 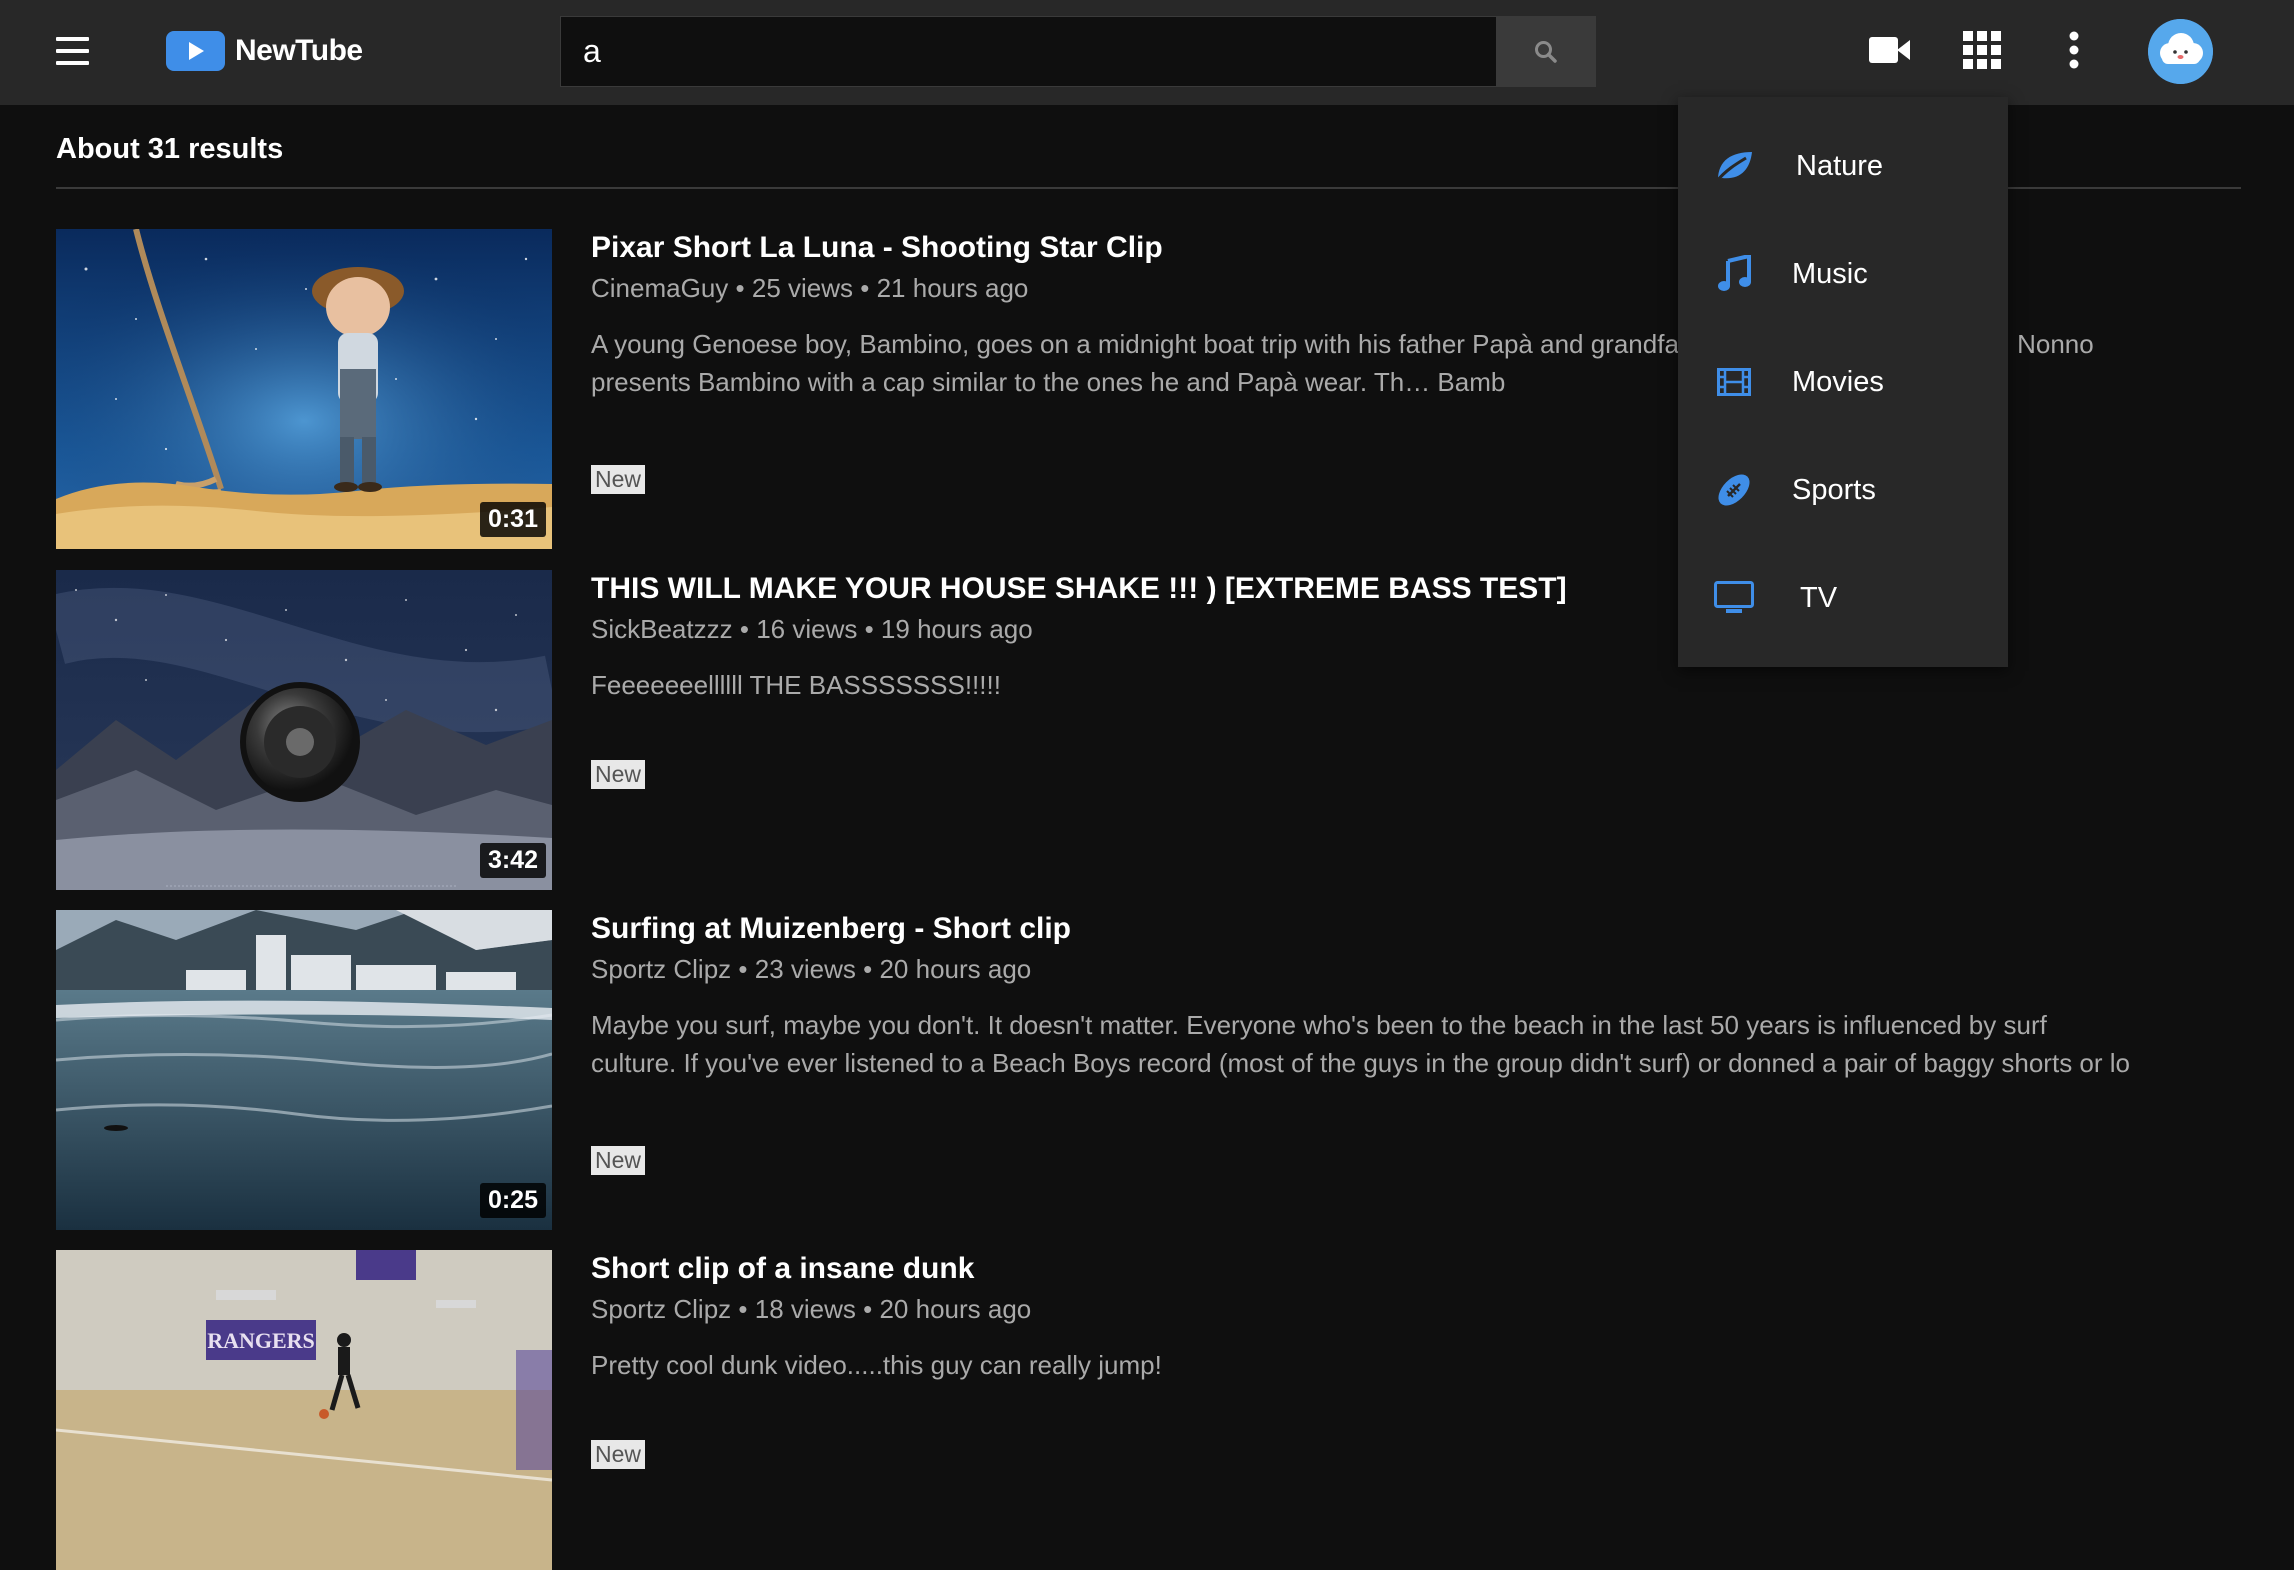 What do you see at coordinates (802, 288) in the screenshot?
I see `video-views: 25 views` at bounding box center [802, 288].